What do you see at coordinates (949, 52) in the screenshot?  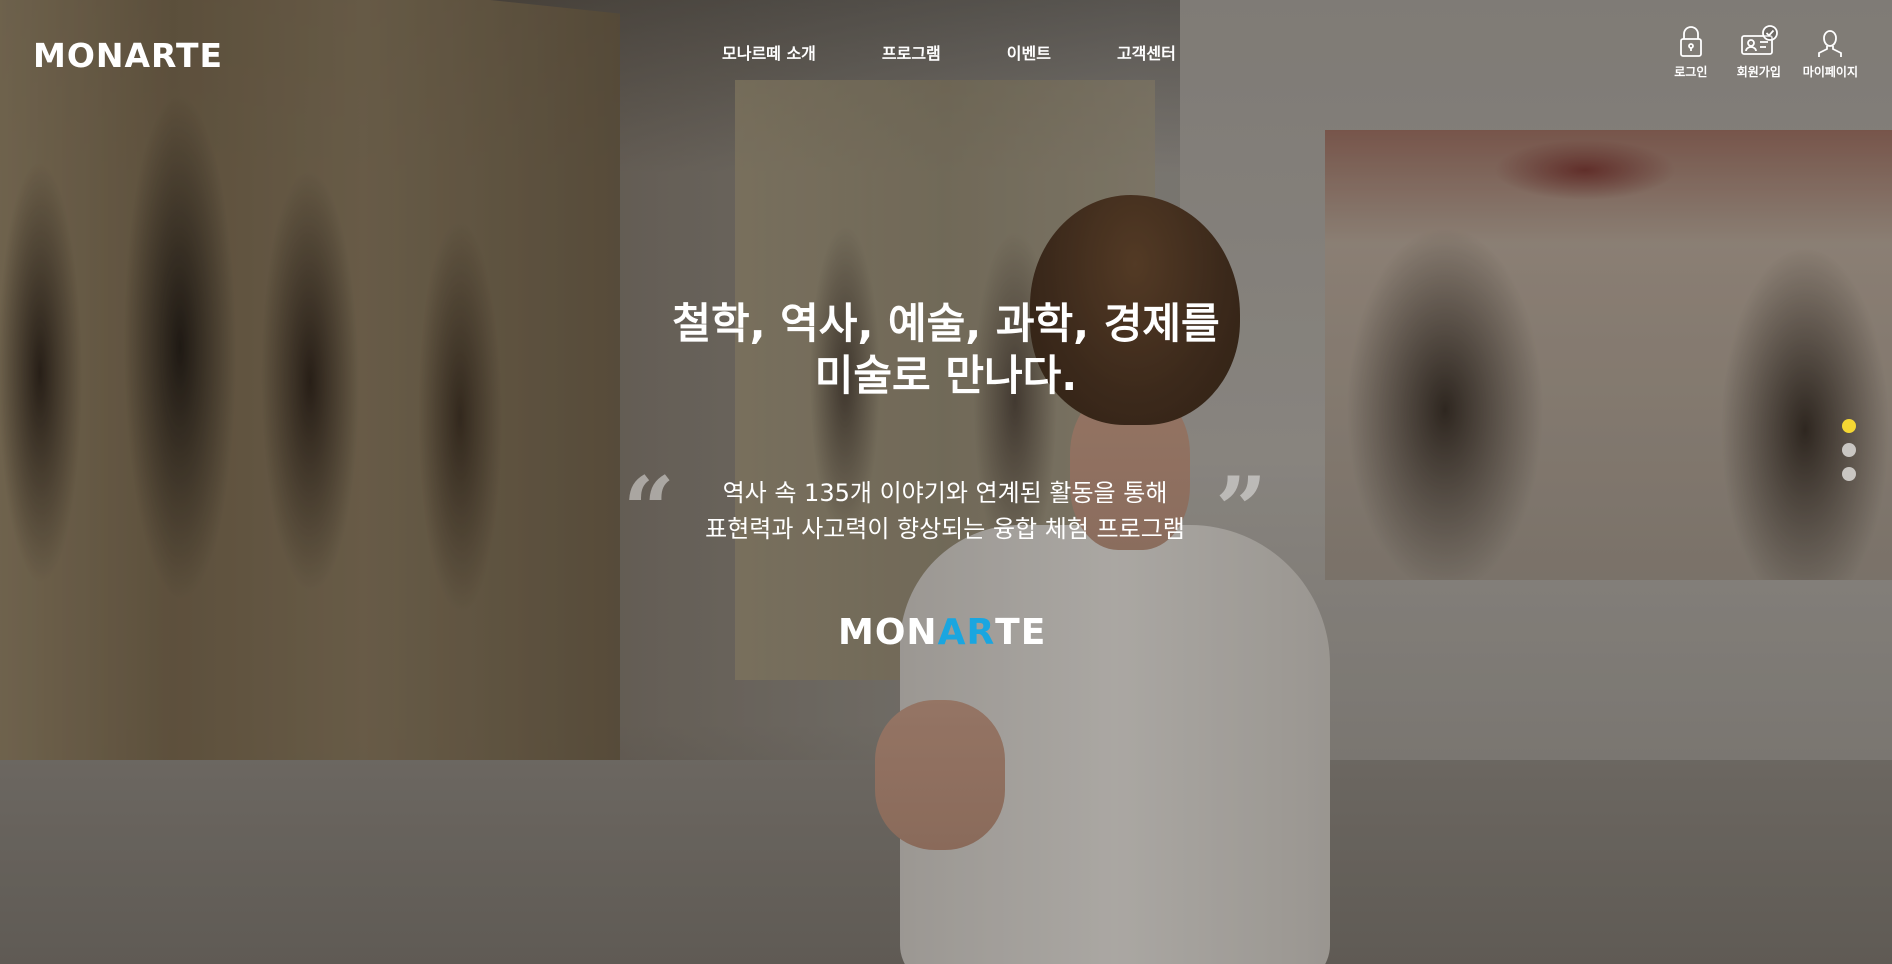 I see `main-nav: 모나르떼 소개 프로그램 이벤트 고객센터` at bounding box center [949, 52].